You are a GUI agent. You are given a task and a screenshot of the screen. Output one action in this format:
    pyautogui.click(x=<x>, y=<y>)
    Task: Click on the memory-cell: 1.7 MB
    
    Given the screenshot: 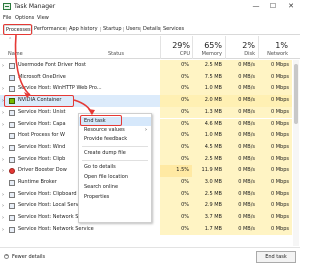 What is the action you would take?
    pyautogui.click(x=208, y=229)
    